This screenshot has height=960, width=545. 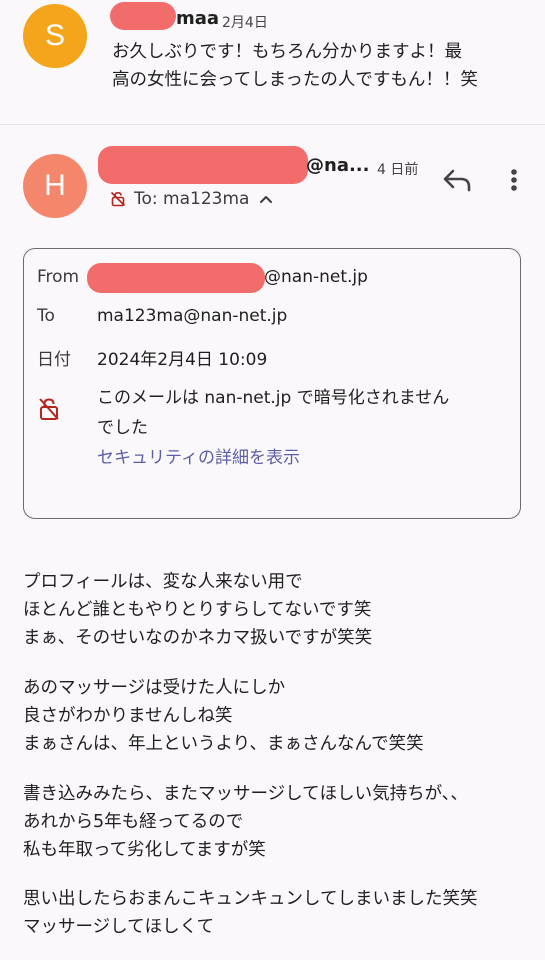 What do you see at coordinates (273, 458) in the screenshot?
I see `security-details-link: セキュリティの詳細を表示` at bounding box center [273, 458].